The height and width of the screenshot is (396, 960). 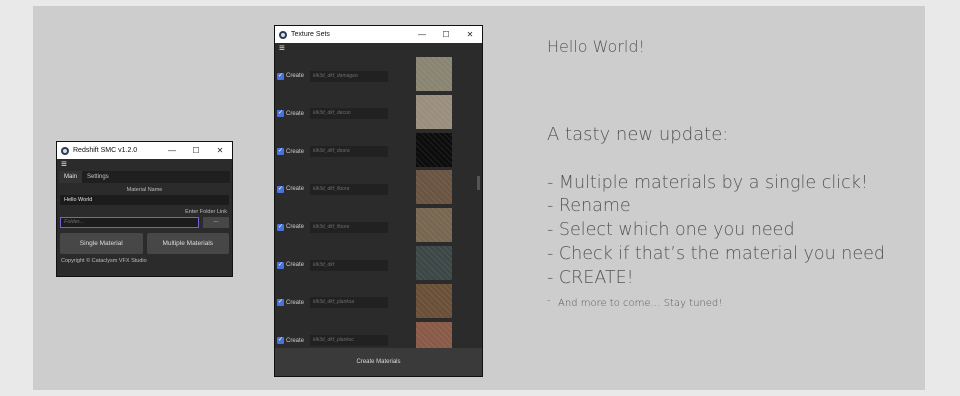 What do you see at coordinates (206, 212) in the screenshot?
I see `folder-link-label: Enter Folder Link` at bounding box center [206, 212].